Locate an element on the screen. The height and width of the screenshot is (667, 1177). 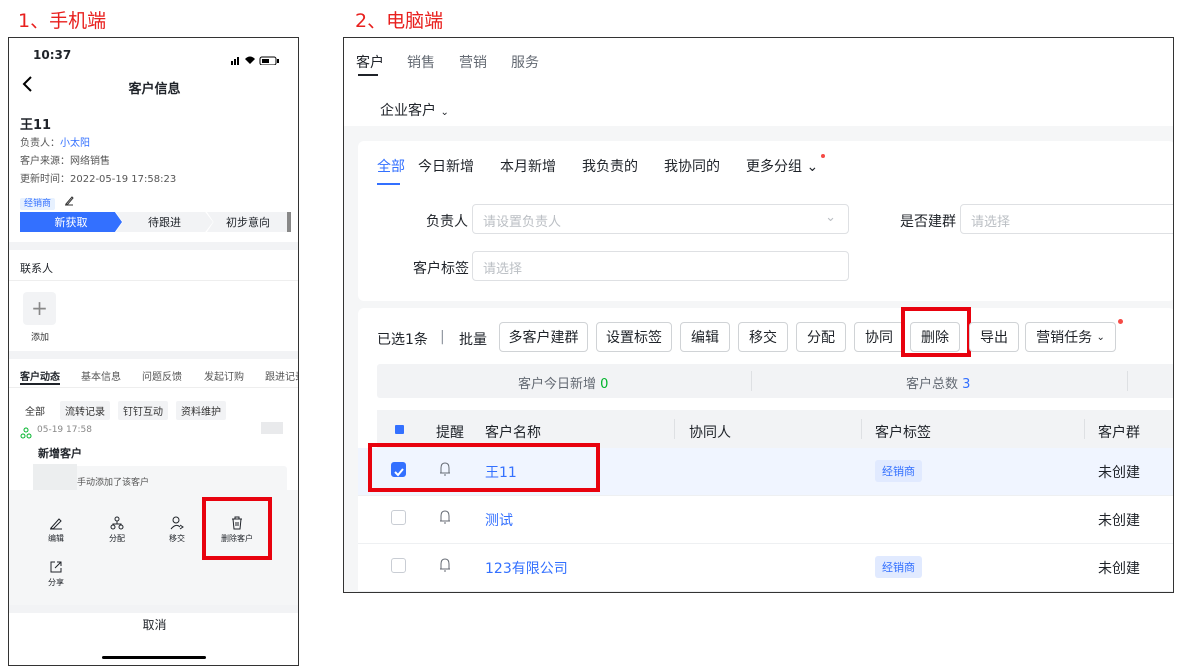
assign-action-label: 分配 is located at coordinates (117, 538).